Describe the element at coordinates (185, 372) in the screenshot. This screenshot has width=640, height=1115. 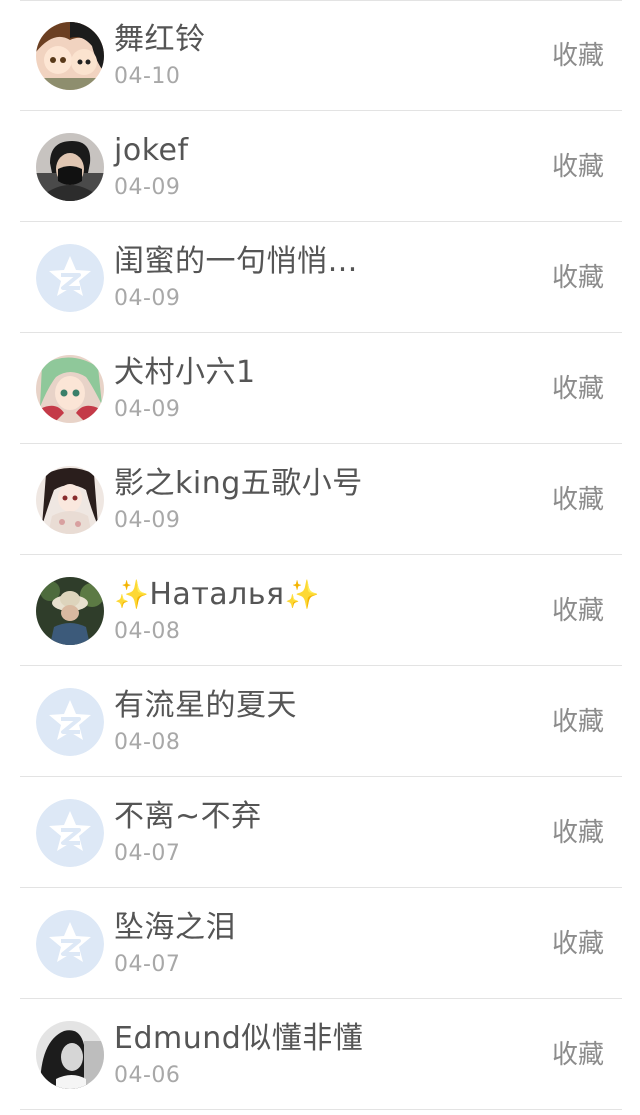
I see `contact-name: 犬村小六1` at that location.